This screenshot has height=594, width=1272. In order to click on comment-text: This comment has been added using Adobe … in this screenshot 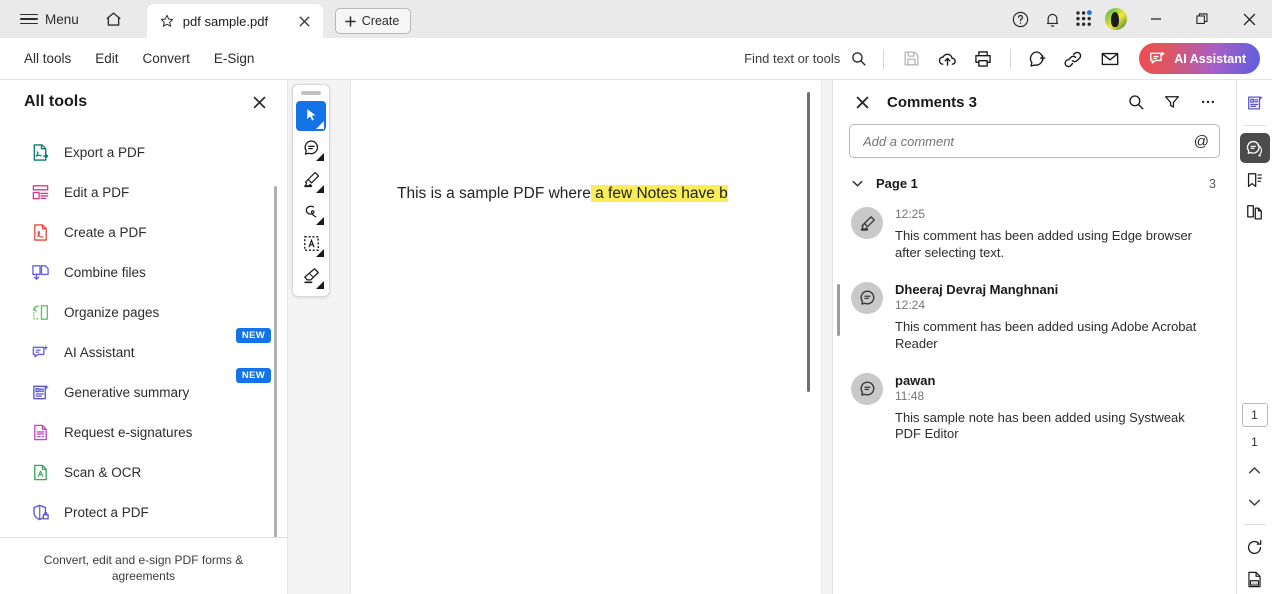, I will do `click(1046, 334)`.